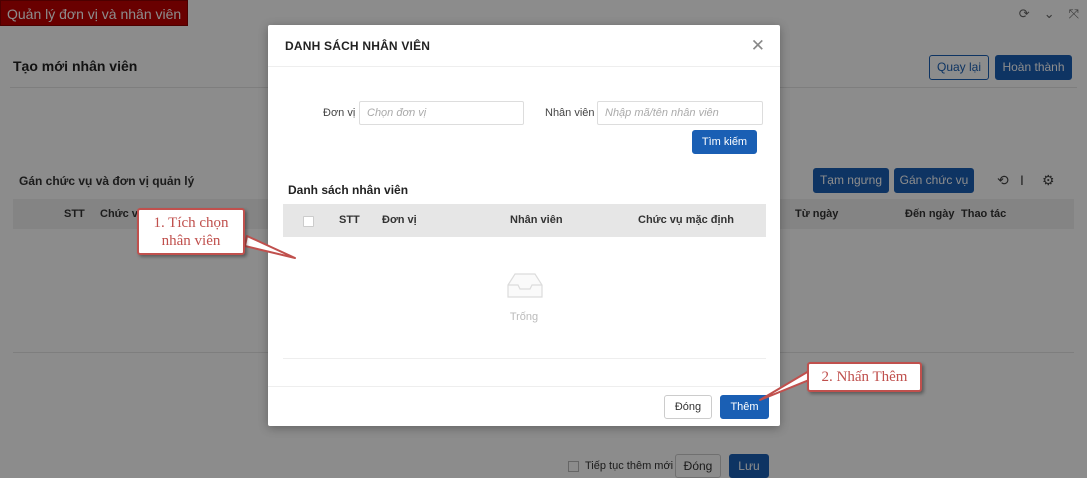 The width and height of the screenshot is (1087, 478). Describe the element at coordinates (686, 220) in the screenshot. I see `column-header-default-position: Chức vụ mặc định` at that location.